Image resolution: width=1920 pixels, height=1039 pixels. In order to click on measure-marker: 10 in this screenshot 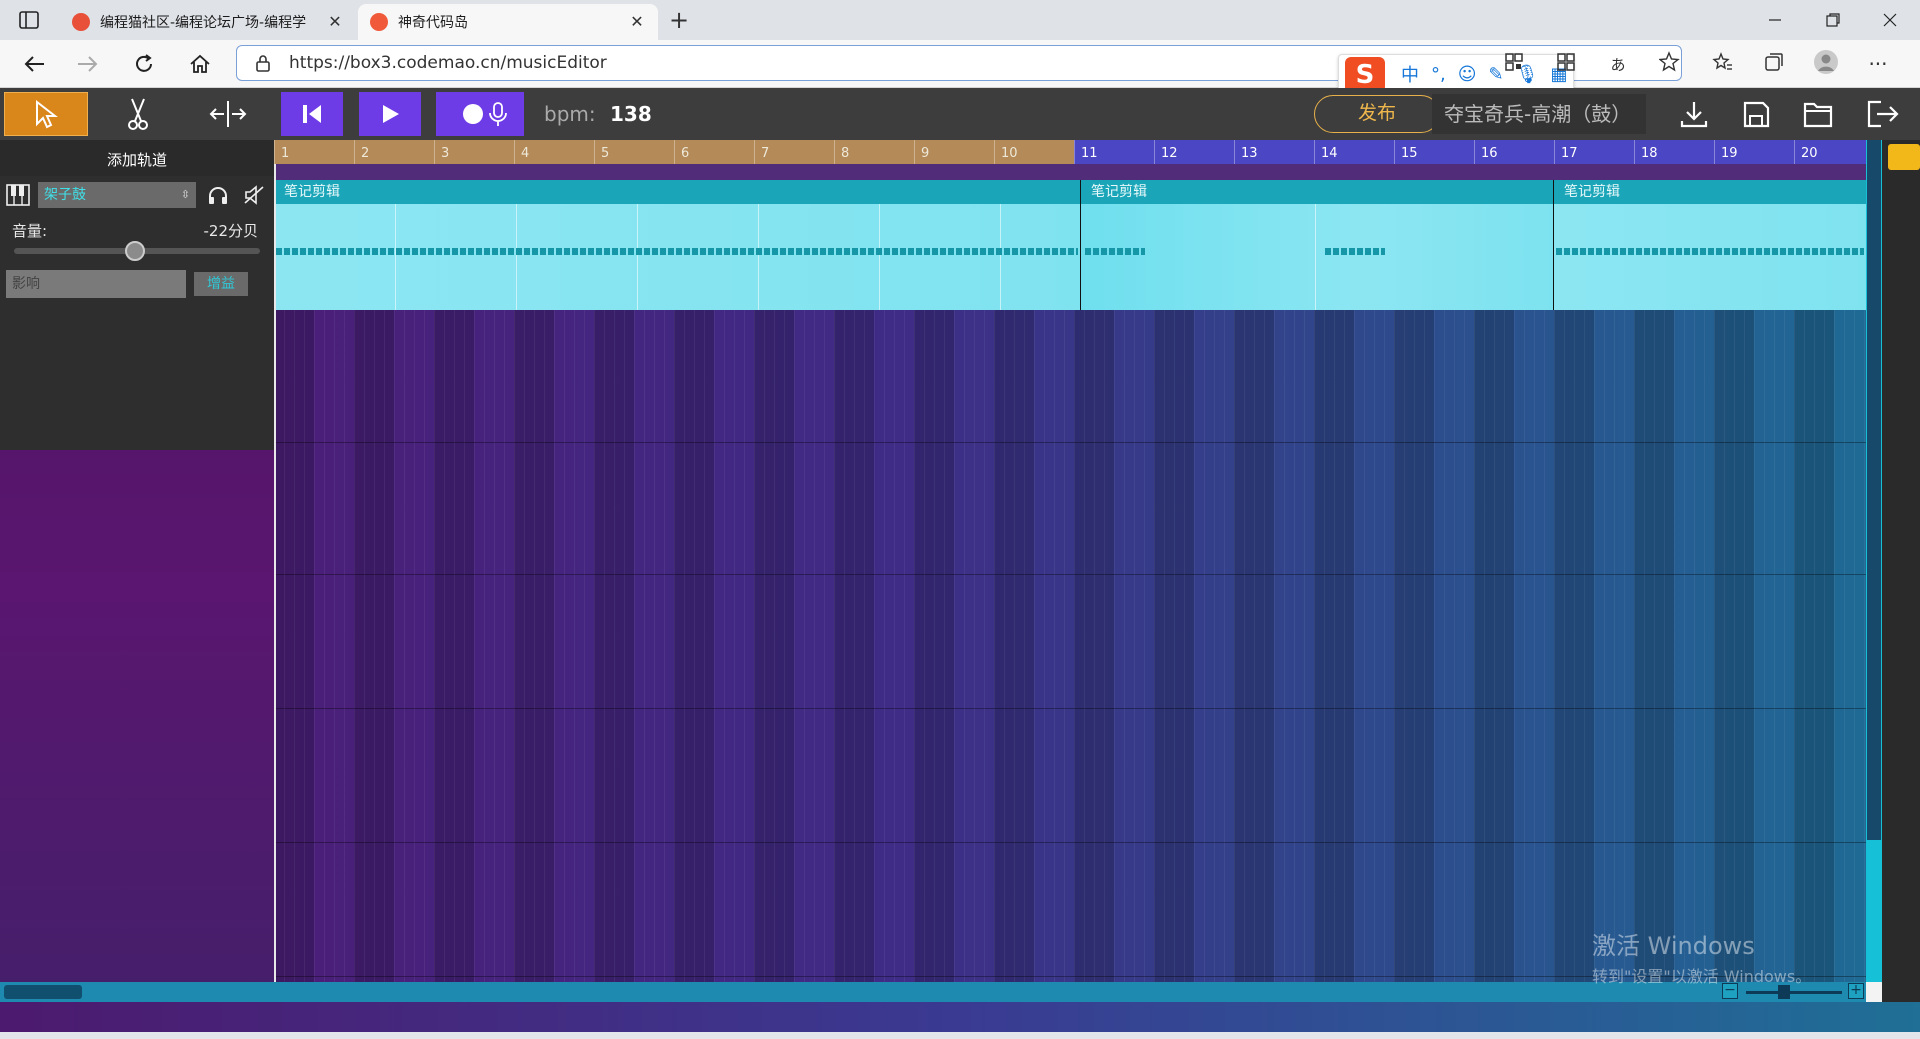, I will do `click(1034, 152)`.